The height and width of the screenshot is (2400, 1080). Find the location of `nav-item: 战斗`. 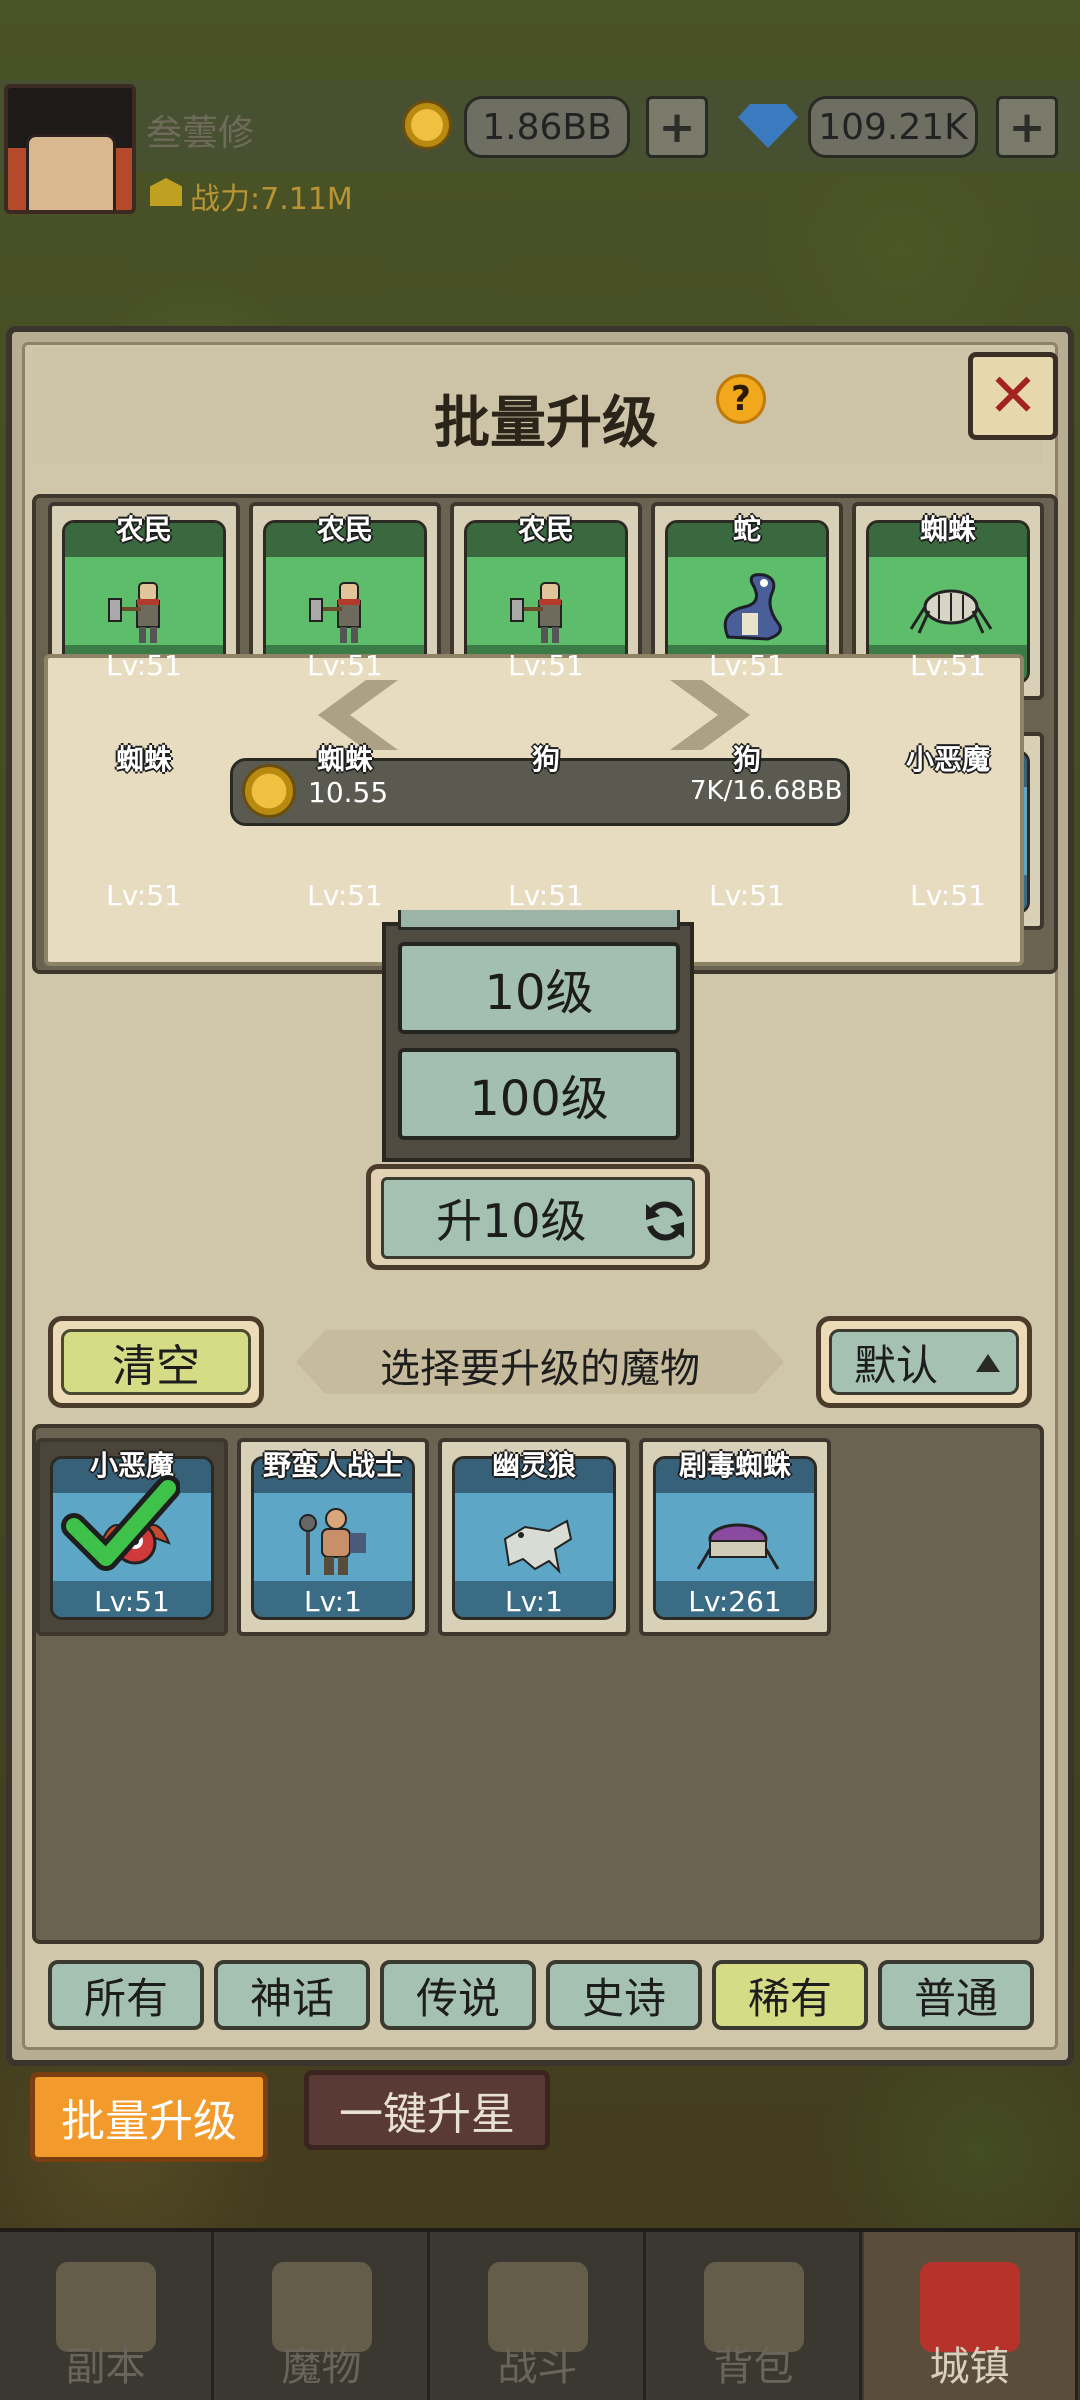

nav-item: 战斗 is located at coordinates (539, 2316).